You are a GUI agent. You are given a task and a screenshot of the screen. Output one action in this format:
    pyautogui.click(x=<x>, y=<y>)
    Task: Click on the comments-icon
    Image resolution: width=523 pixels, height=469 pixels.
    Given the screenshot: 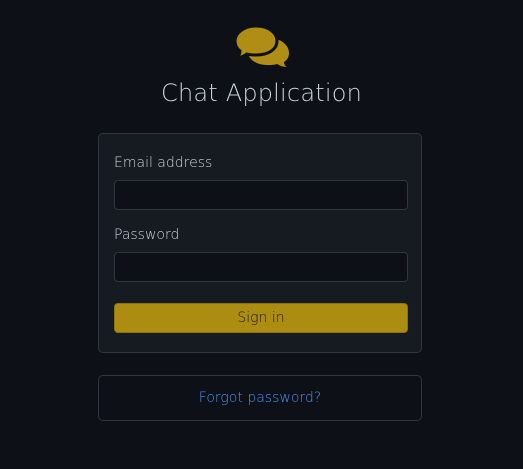 What is the action you would take?
    pyautogui.click(x=261, y=45)
    